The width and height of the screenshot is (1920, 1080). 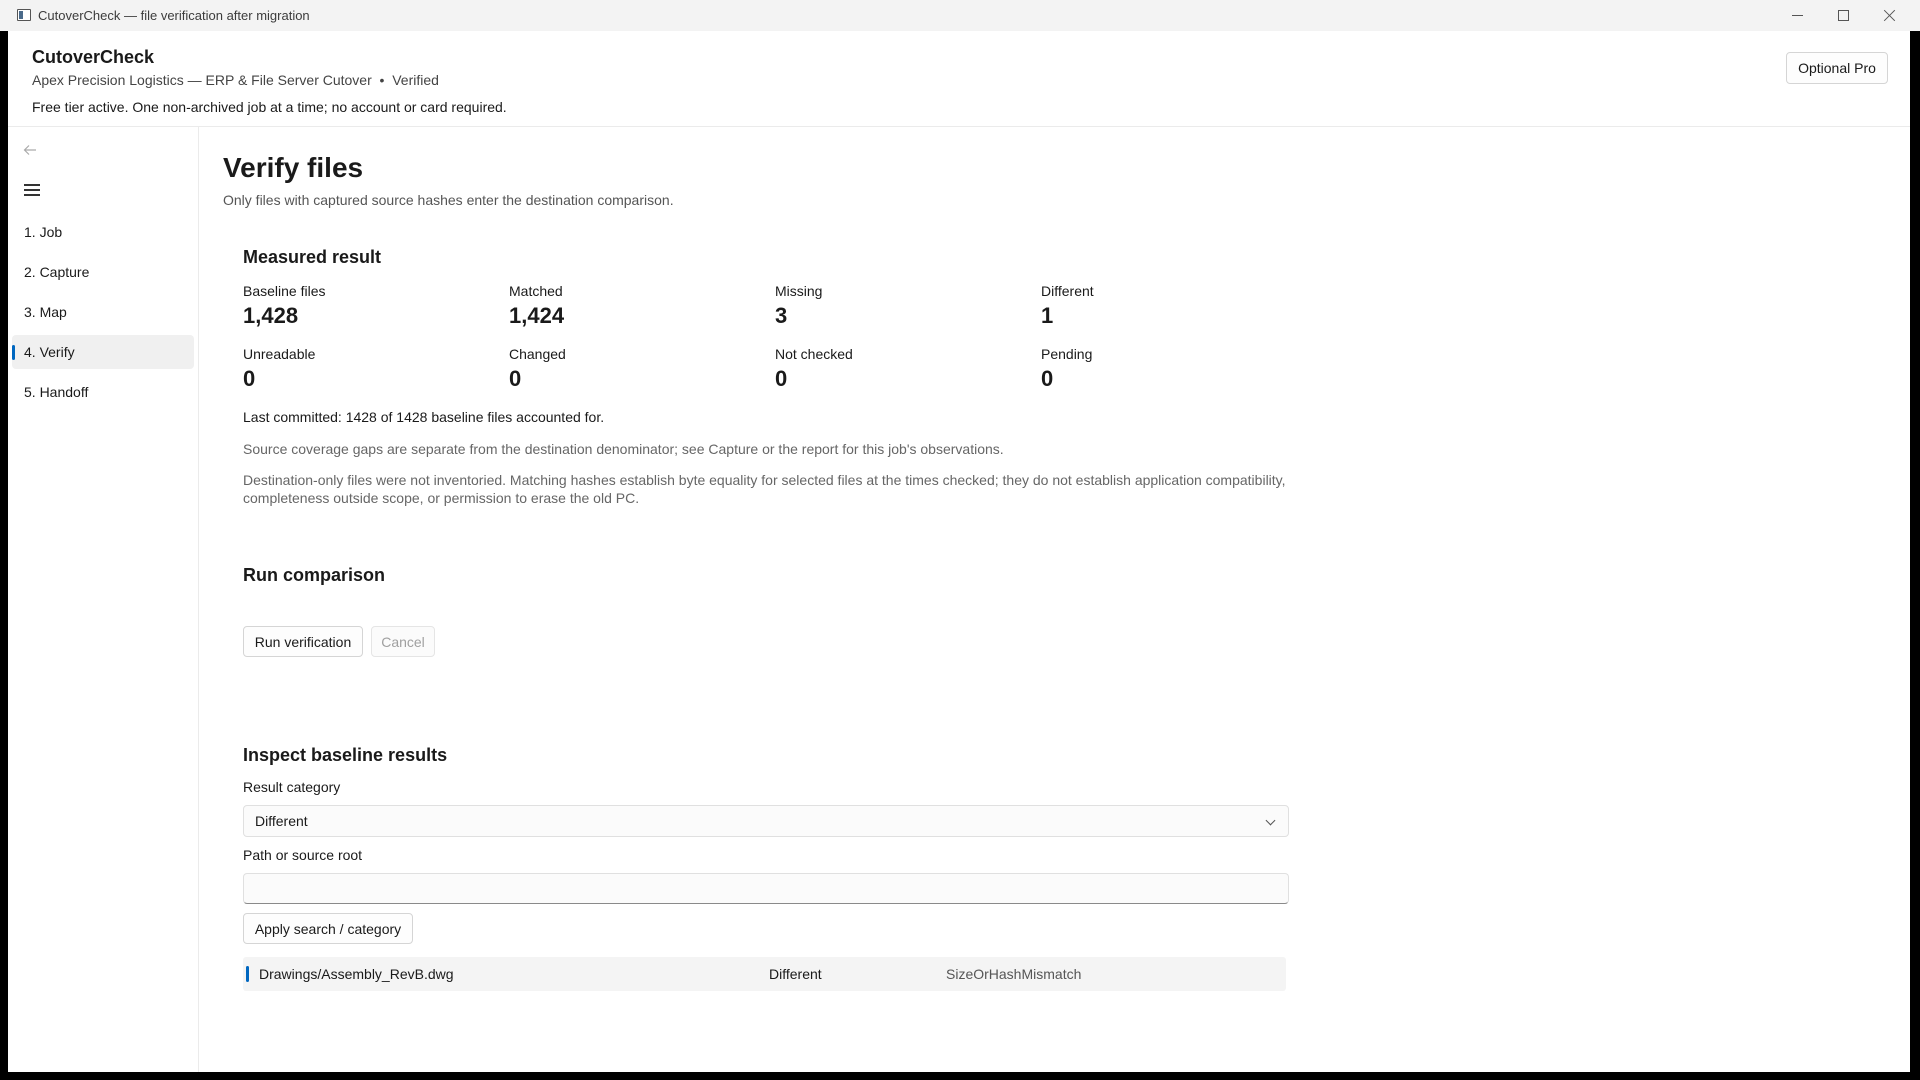 What do you see at coordinates (363, 306) in the screenshot?
I see `metric-baseline-files: Baseline files 1,428` at bounding box center [363, 306].